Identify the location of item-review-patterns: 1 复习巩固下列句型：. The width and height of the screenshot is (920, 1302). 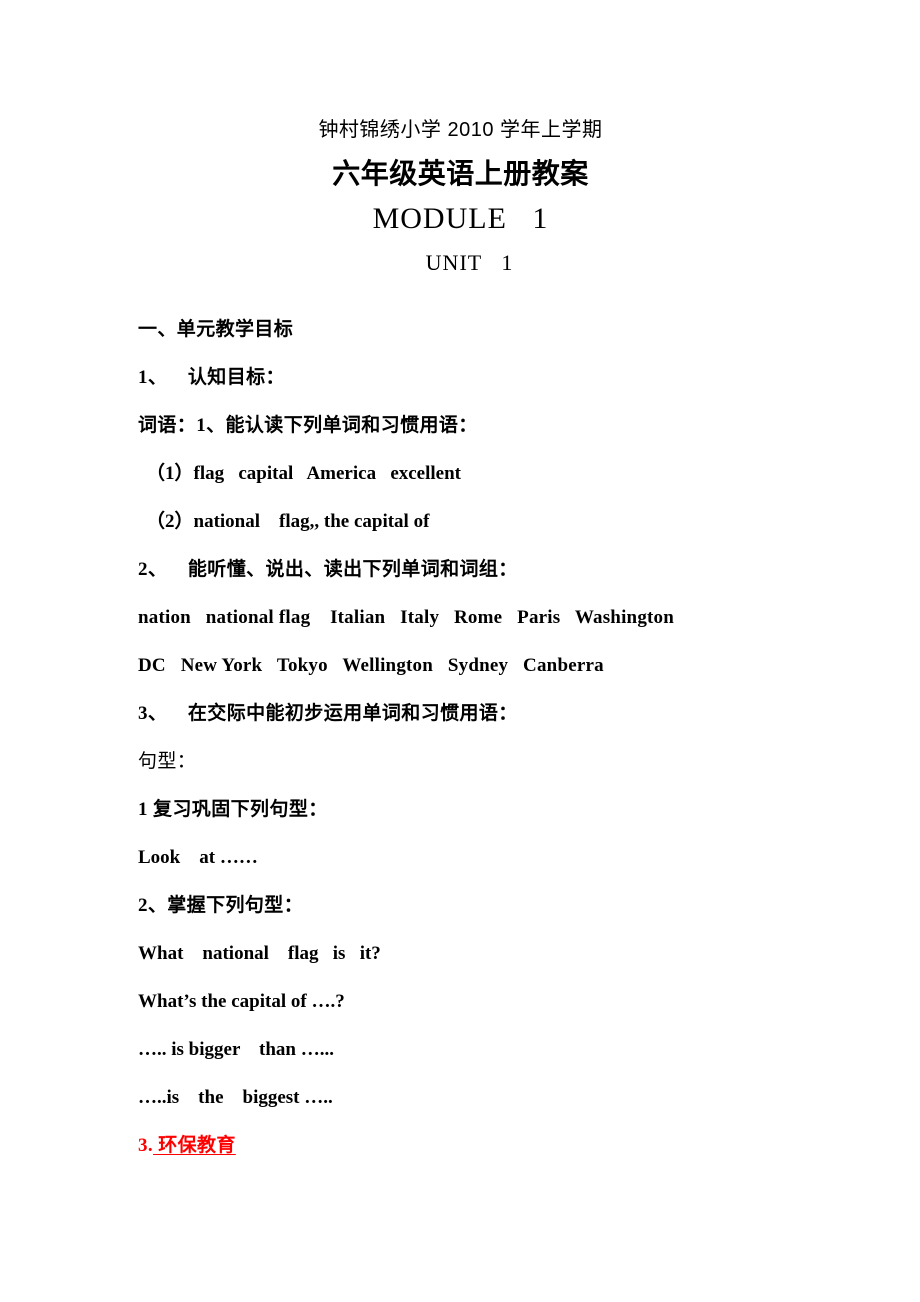
(233, 809).